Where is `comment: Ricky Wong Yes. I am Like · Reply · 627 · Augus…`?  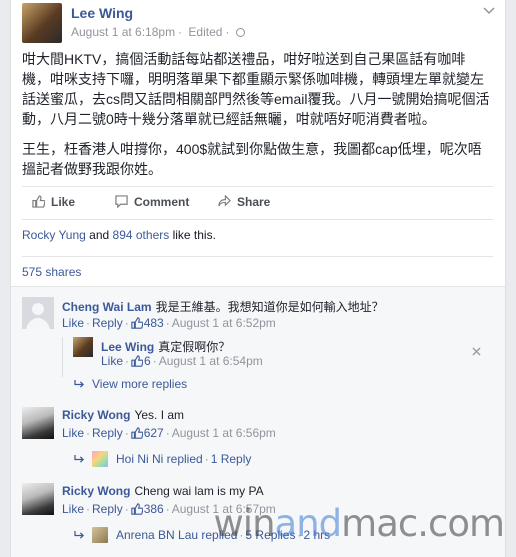 comment: Ricky Wong Yes. I am Like · Reply · 627 · Augus… is located at coordinates (257, 442).